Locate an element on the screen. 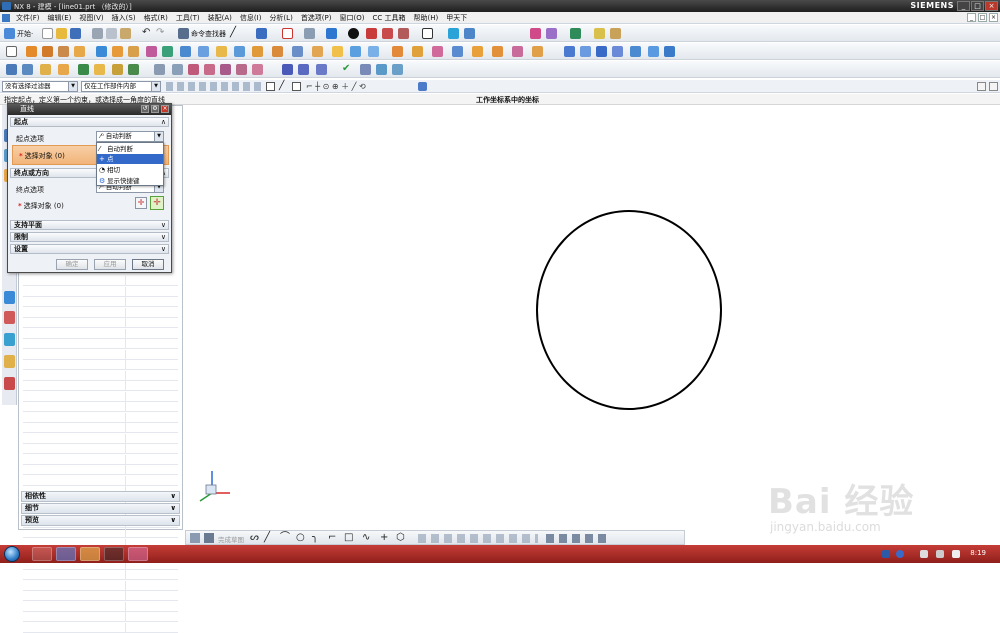 The width and height of the screenshot is (1000, 633). project-curve-icon is located at coordinates (601, 51).